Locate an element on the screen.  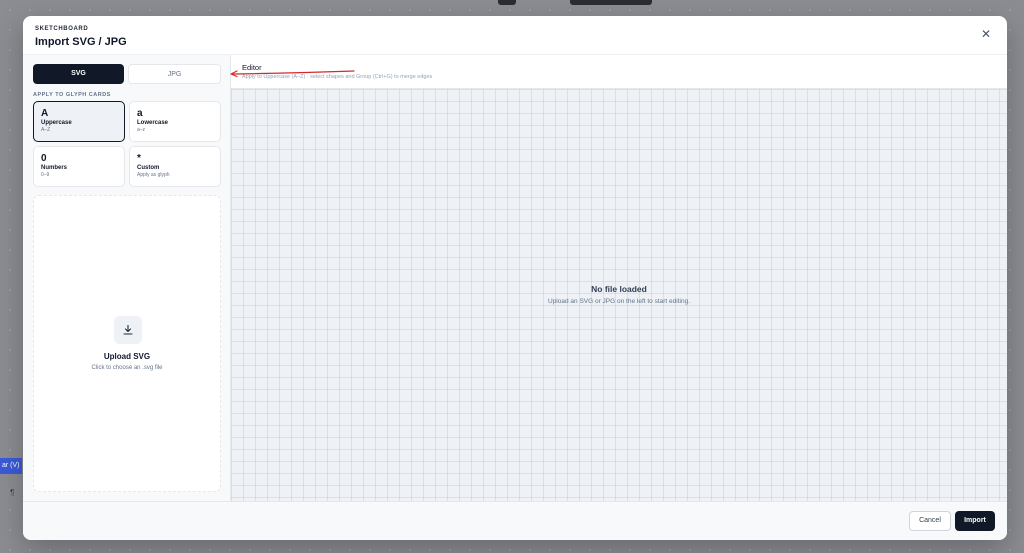
background-side-glyph: ¶ is located at coordinates (12, 492).